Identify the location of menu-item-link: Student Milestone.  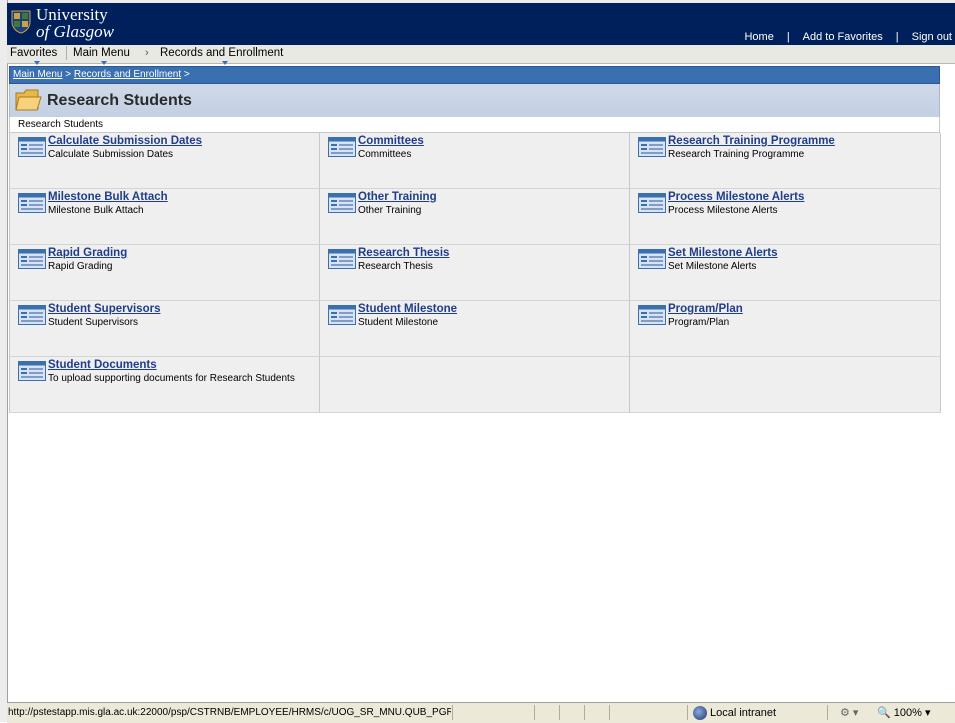
(407, 309).